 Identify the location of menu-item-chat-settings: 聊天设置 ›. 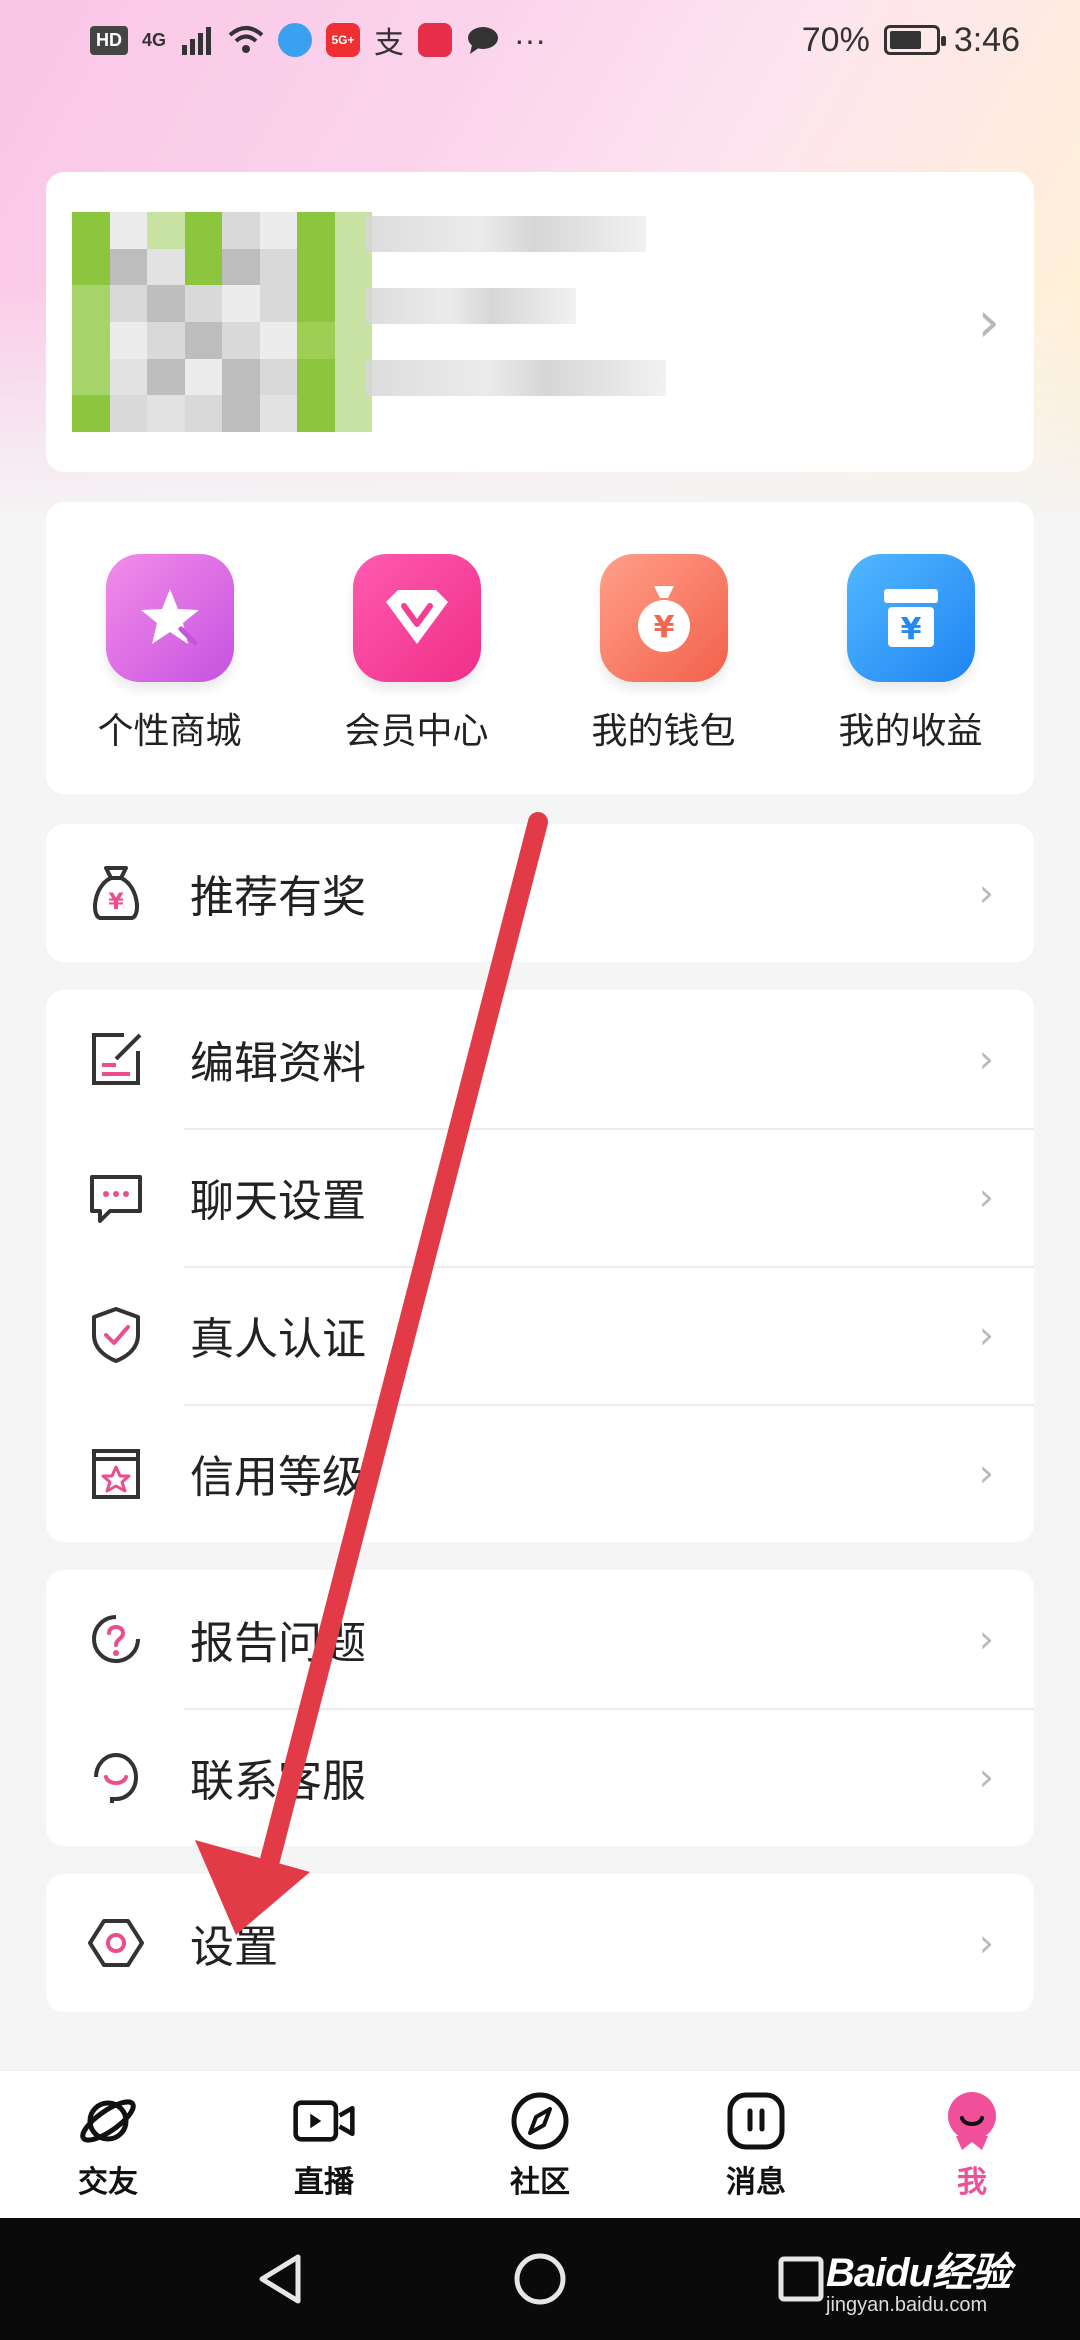
(540, 1197).